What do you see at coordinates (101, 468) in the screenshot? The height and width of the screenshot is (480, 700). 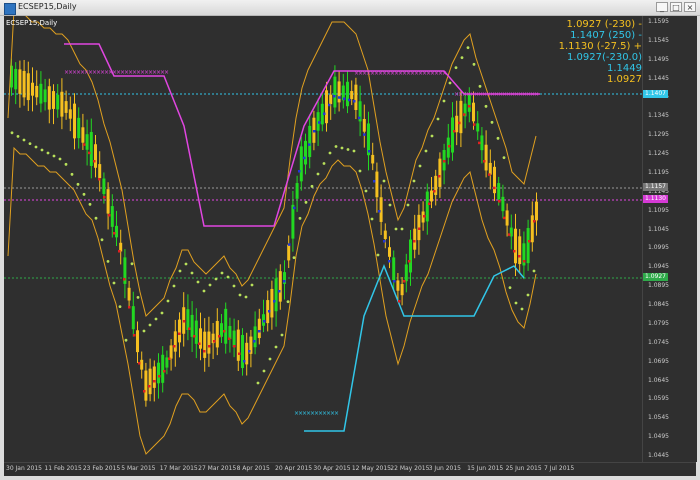 I see `date-tick-label: 23 Feb 2015` at bounding box center [101, 468].